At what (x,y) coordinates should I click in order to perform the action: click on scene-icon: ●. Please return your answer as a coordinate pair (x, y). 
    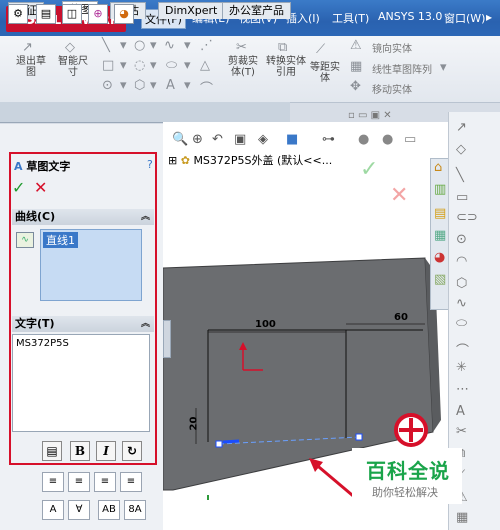
    Looking at the image, I should click on (387, 139).